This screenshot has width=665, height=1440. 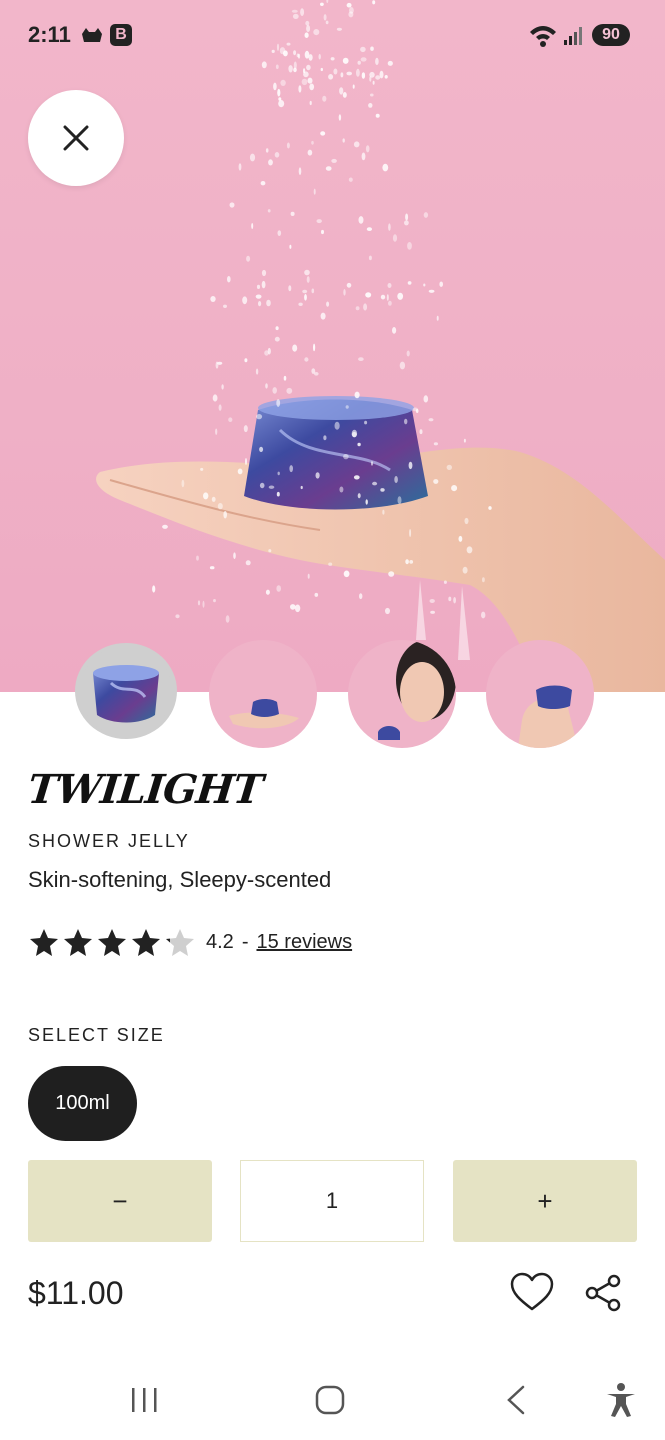 I want to click on thumbnail-hold-image, so click(x=548, y=716).